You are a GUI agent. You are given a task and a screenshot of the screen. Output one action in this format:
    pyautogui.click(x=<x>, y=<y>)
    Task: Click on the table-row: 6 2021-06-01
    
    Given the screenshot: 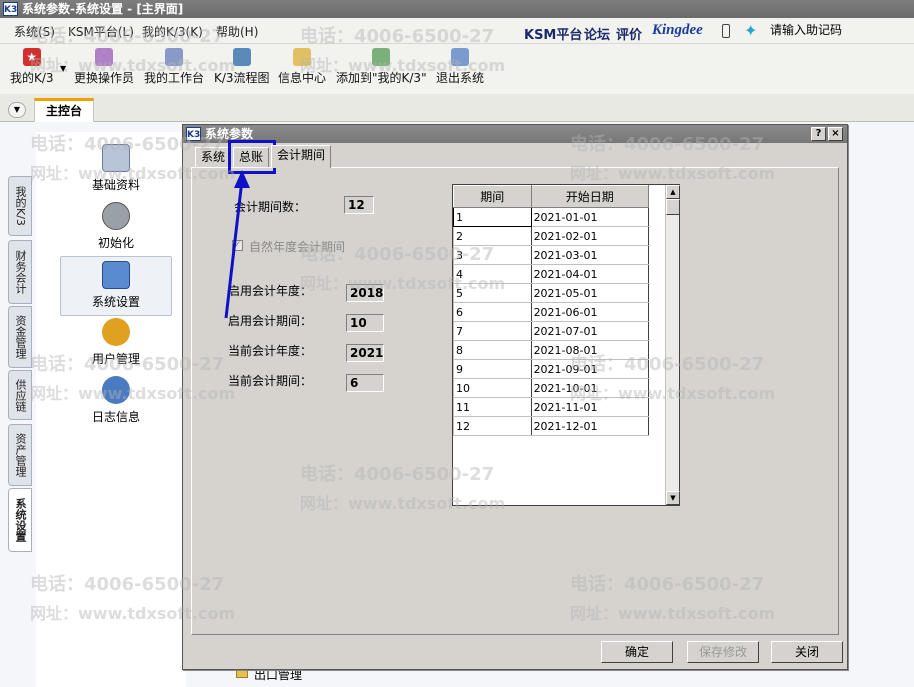 What is the action you would take?
    pyautogui.click(x=551, y=312)
    